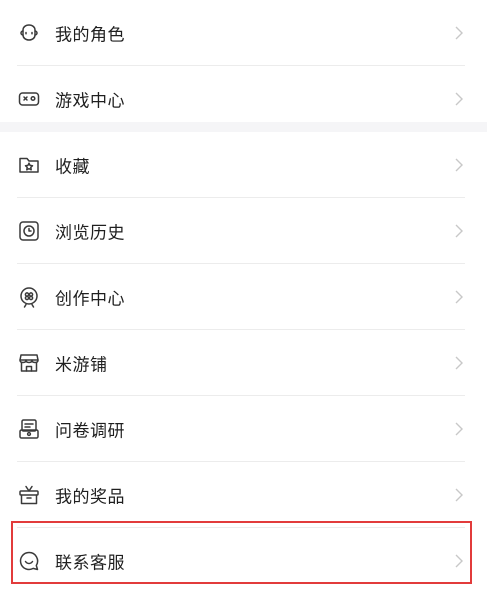 The image size is (487, 601). What do you see at coordinates (243, 297) in the screenshot?
I see `menu-item-creator-center: 创作中心` at bounding box center [243, 297].